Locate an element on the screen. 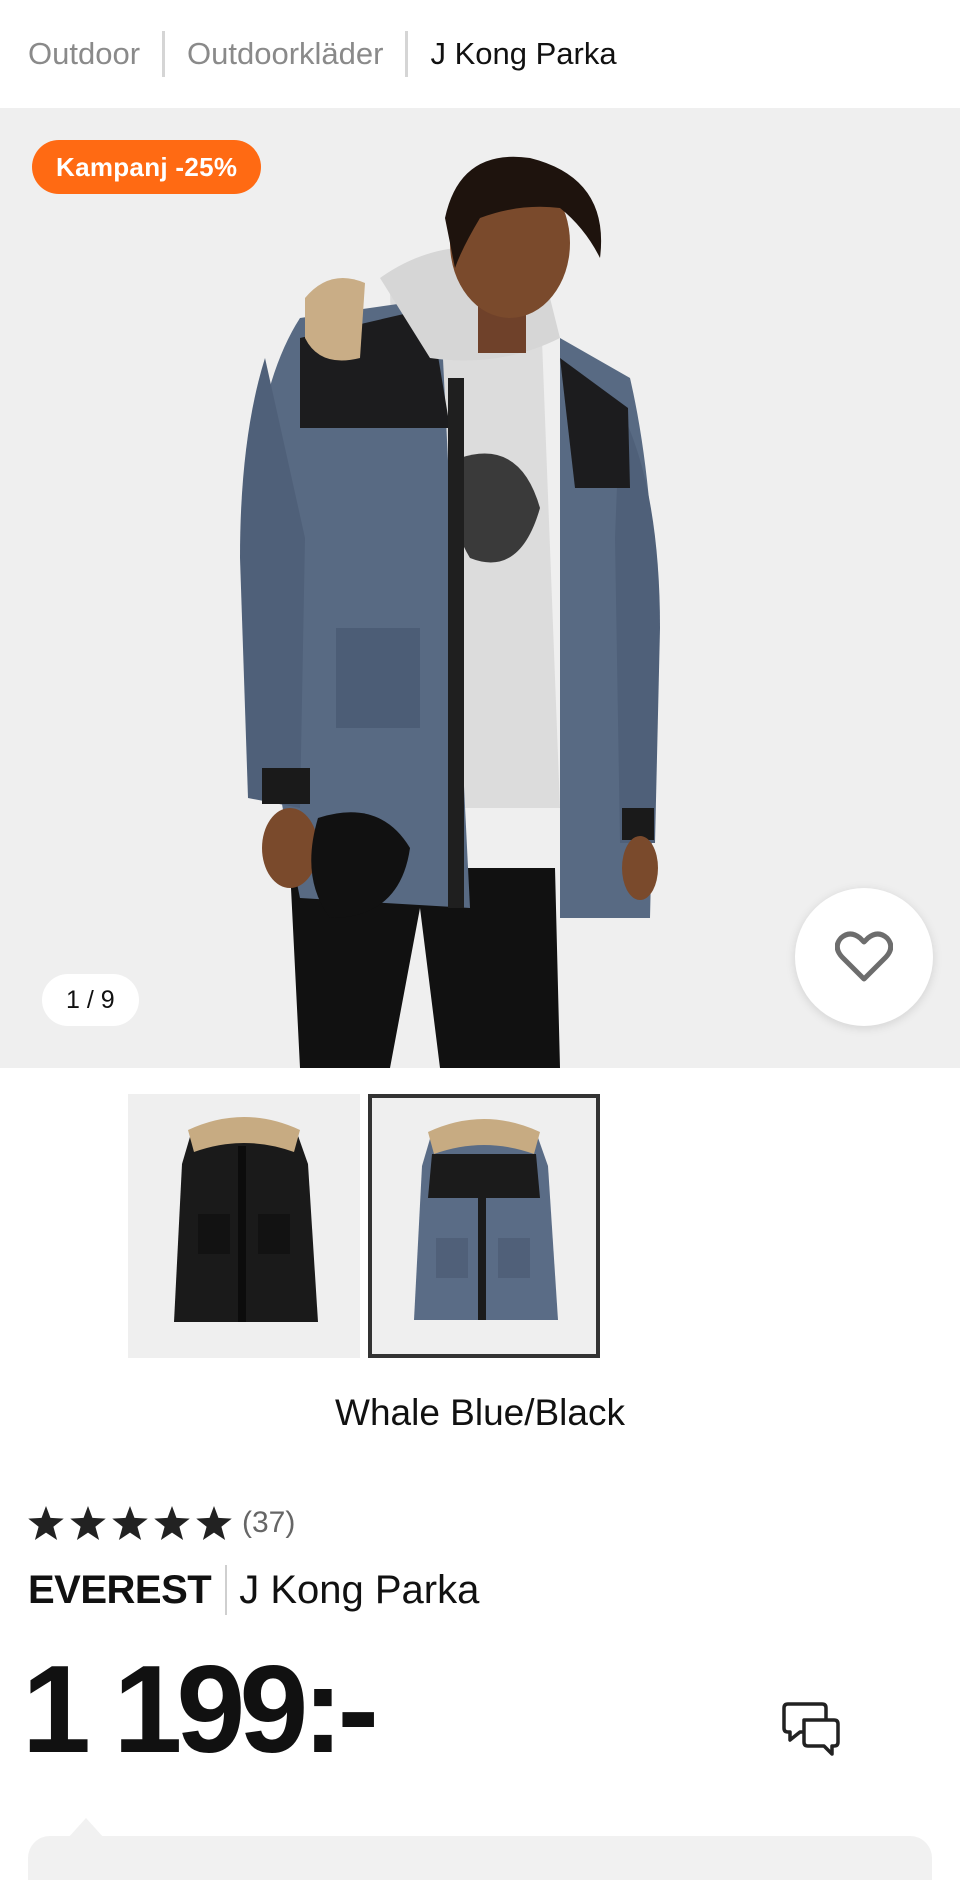 The height and width of the screenshot is (1880, 960). color-thumbnail-whale-blue is located at coordinates (484, 1226).